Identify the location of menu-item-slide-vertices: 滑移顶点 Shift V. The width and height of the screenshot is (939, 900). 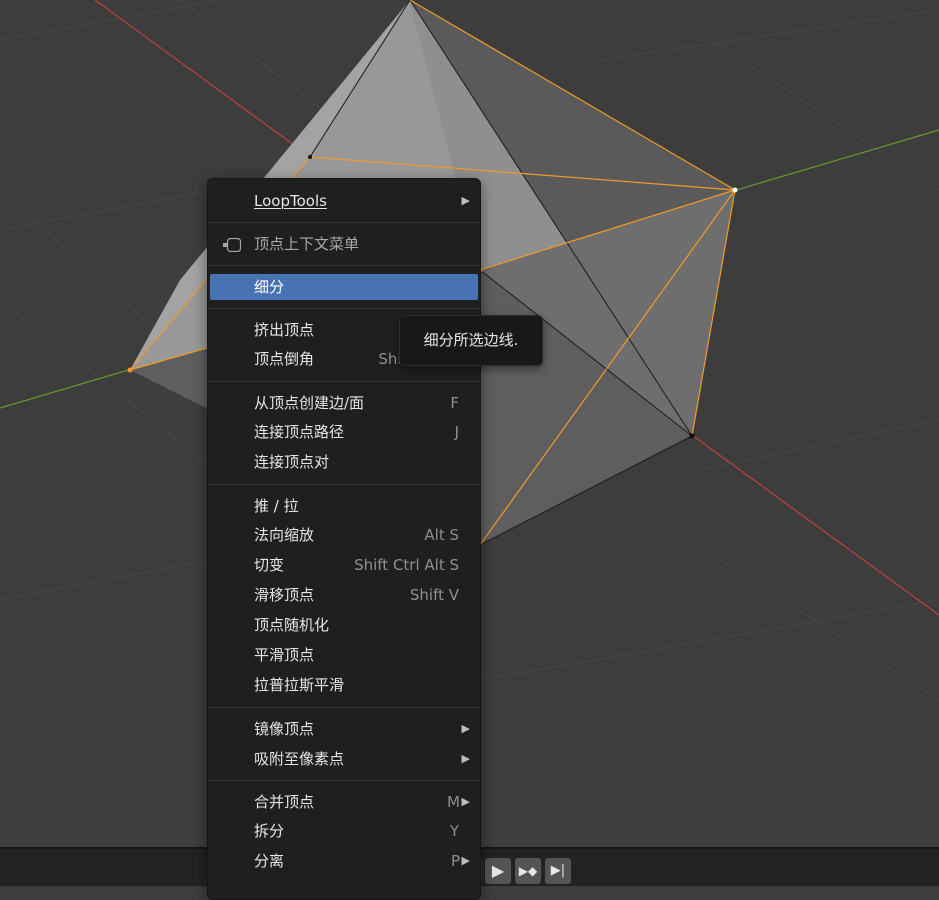
(344, 595).